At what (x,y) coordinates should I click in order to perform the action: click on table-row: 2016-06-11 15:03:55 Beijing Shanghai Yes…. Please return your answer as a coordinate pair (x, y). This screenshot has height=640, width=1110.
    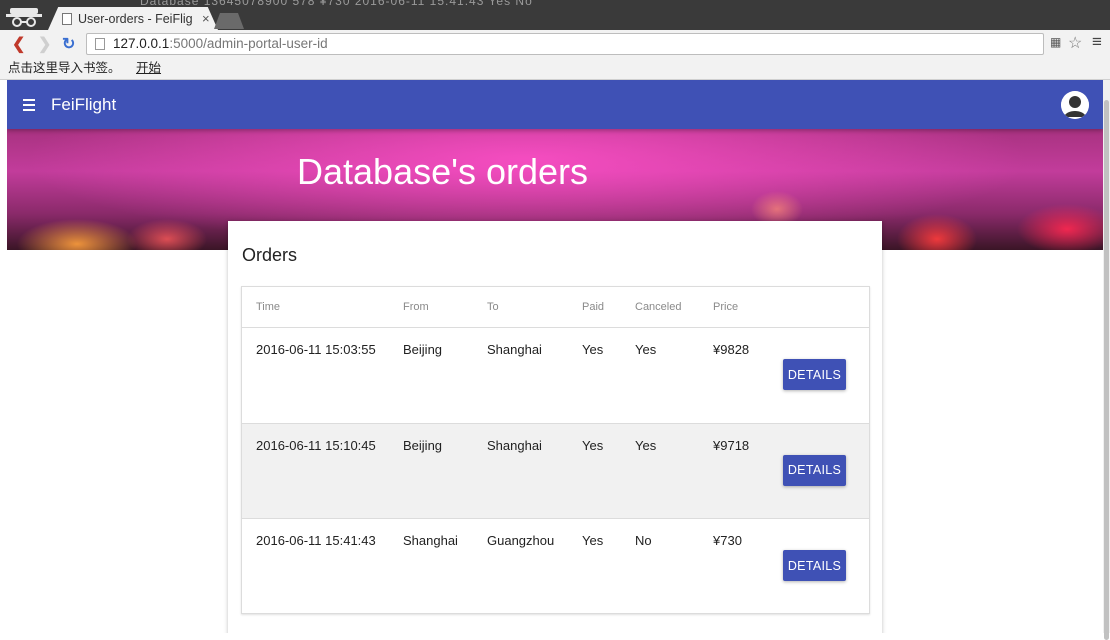
    Looking at the image, I should click on (555, 376).